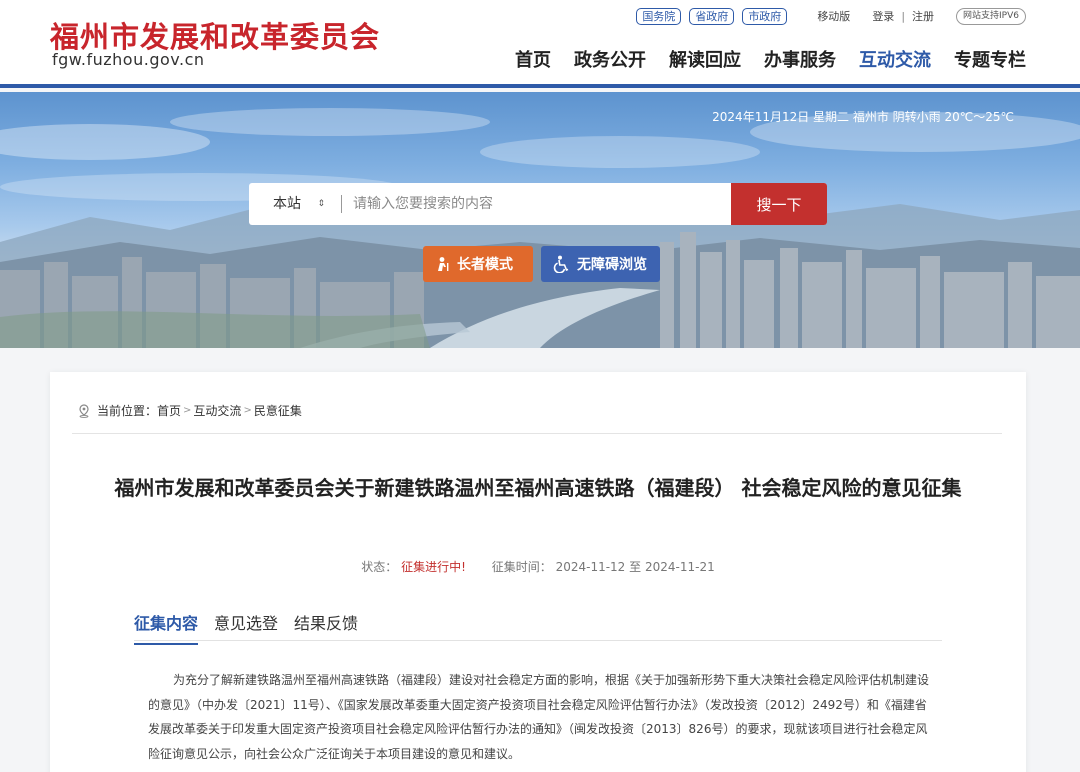 The image size is (1080, 772). Describe the element at coordinates (278, 410) in the screenshot. I see `breadcrumb-opinion-collection: 民意征集` at that location.